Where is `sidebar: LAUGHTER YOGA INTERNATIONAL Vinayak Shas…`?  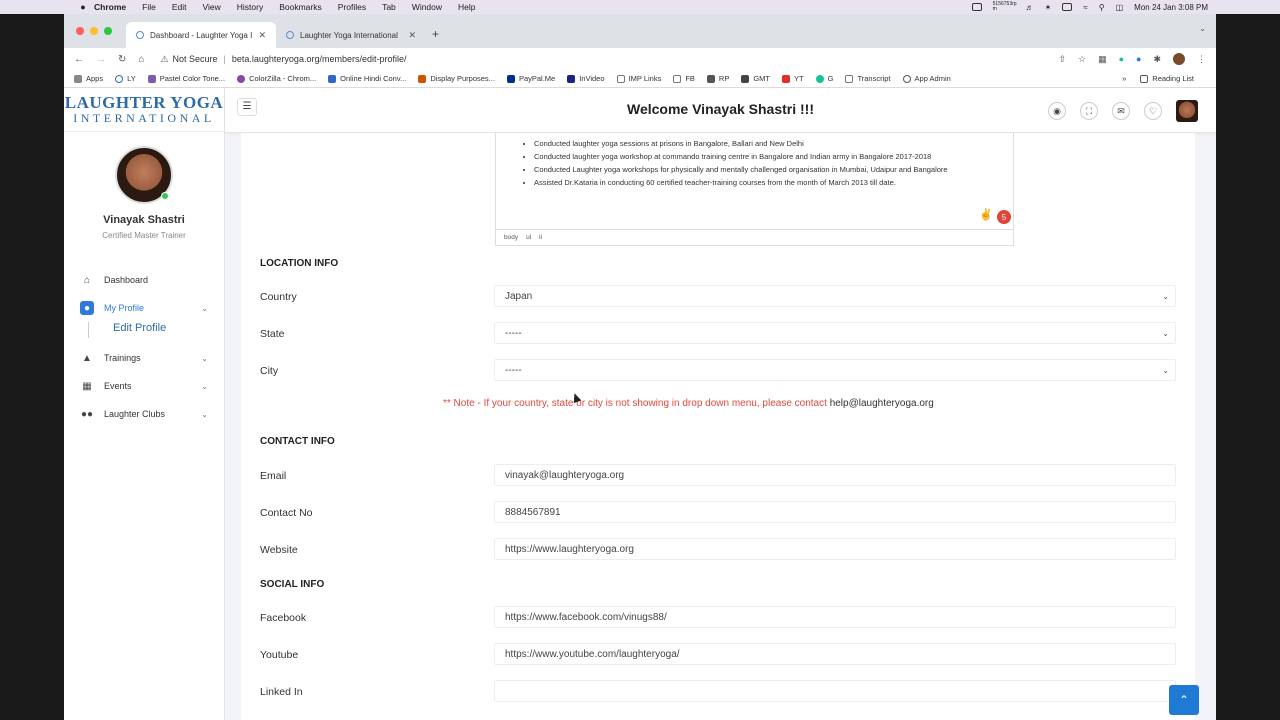 sidebar: LAUGHTER YOGA INTERNATIONAL Vinayak Shas… is located at coordinates (144, 404).